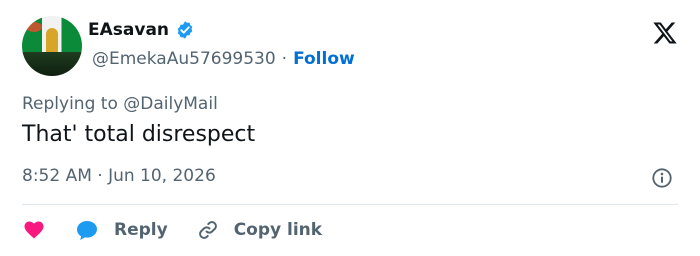 This screenshot has height=256, width=700. Describe the element at coordinates (139, 134) in the screenshot. I see `tweet-text: That' total disrespect` at that location.